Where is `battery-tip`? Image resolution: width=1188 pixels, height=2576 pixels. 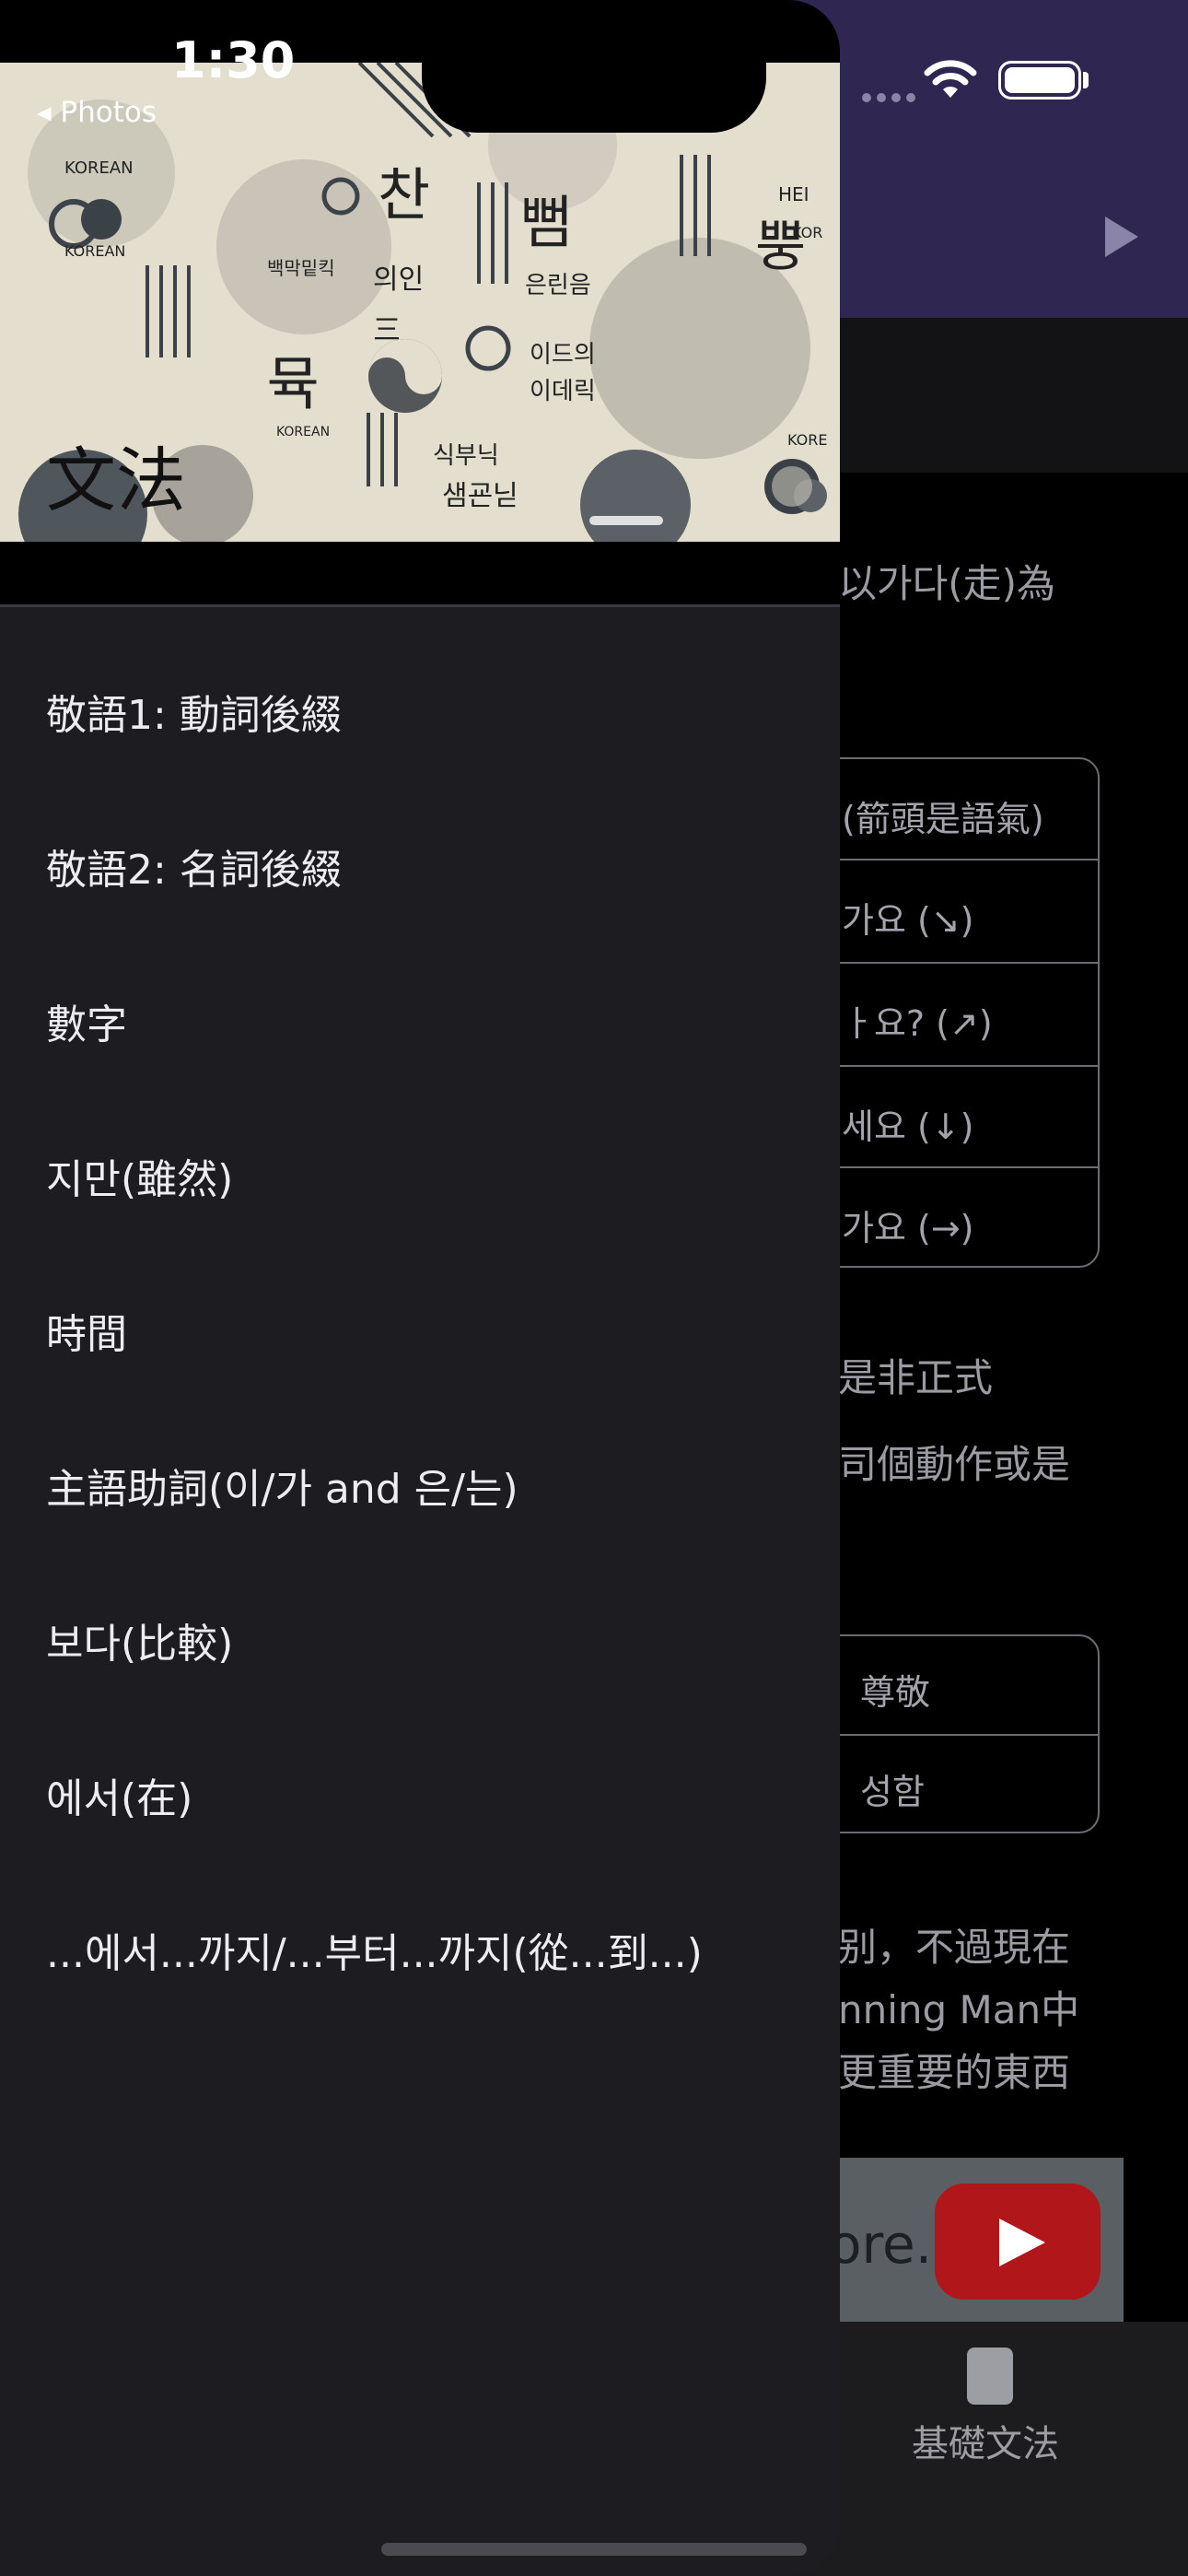 battery-tip is located at coordinates (1086, 80).